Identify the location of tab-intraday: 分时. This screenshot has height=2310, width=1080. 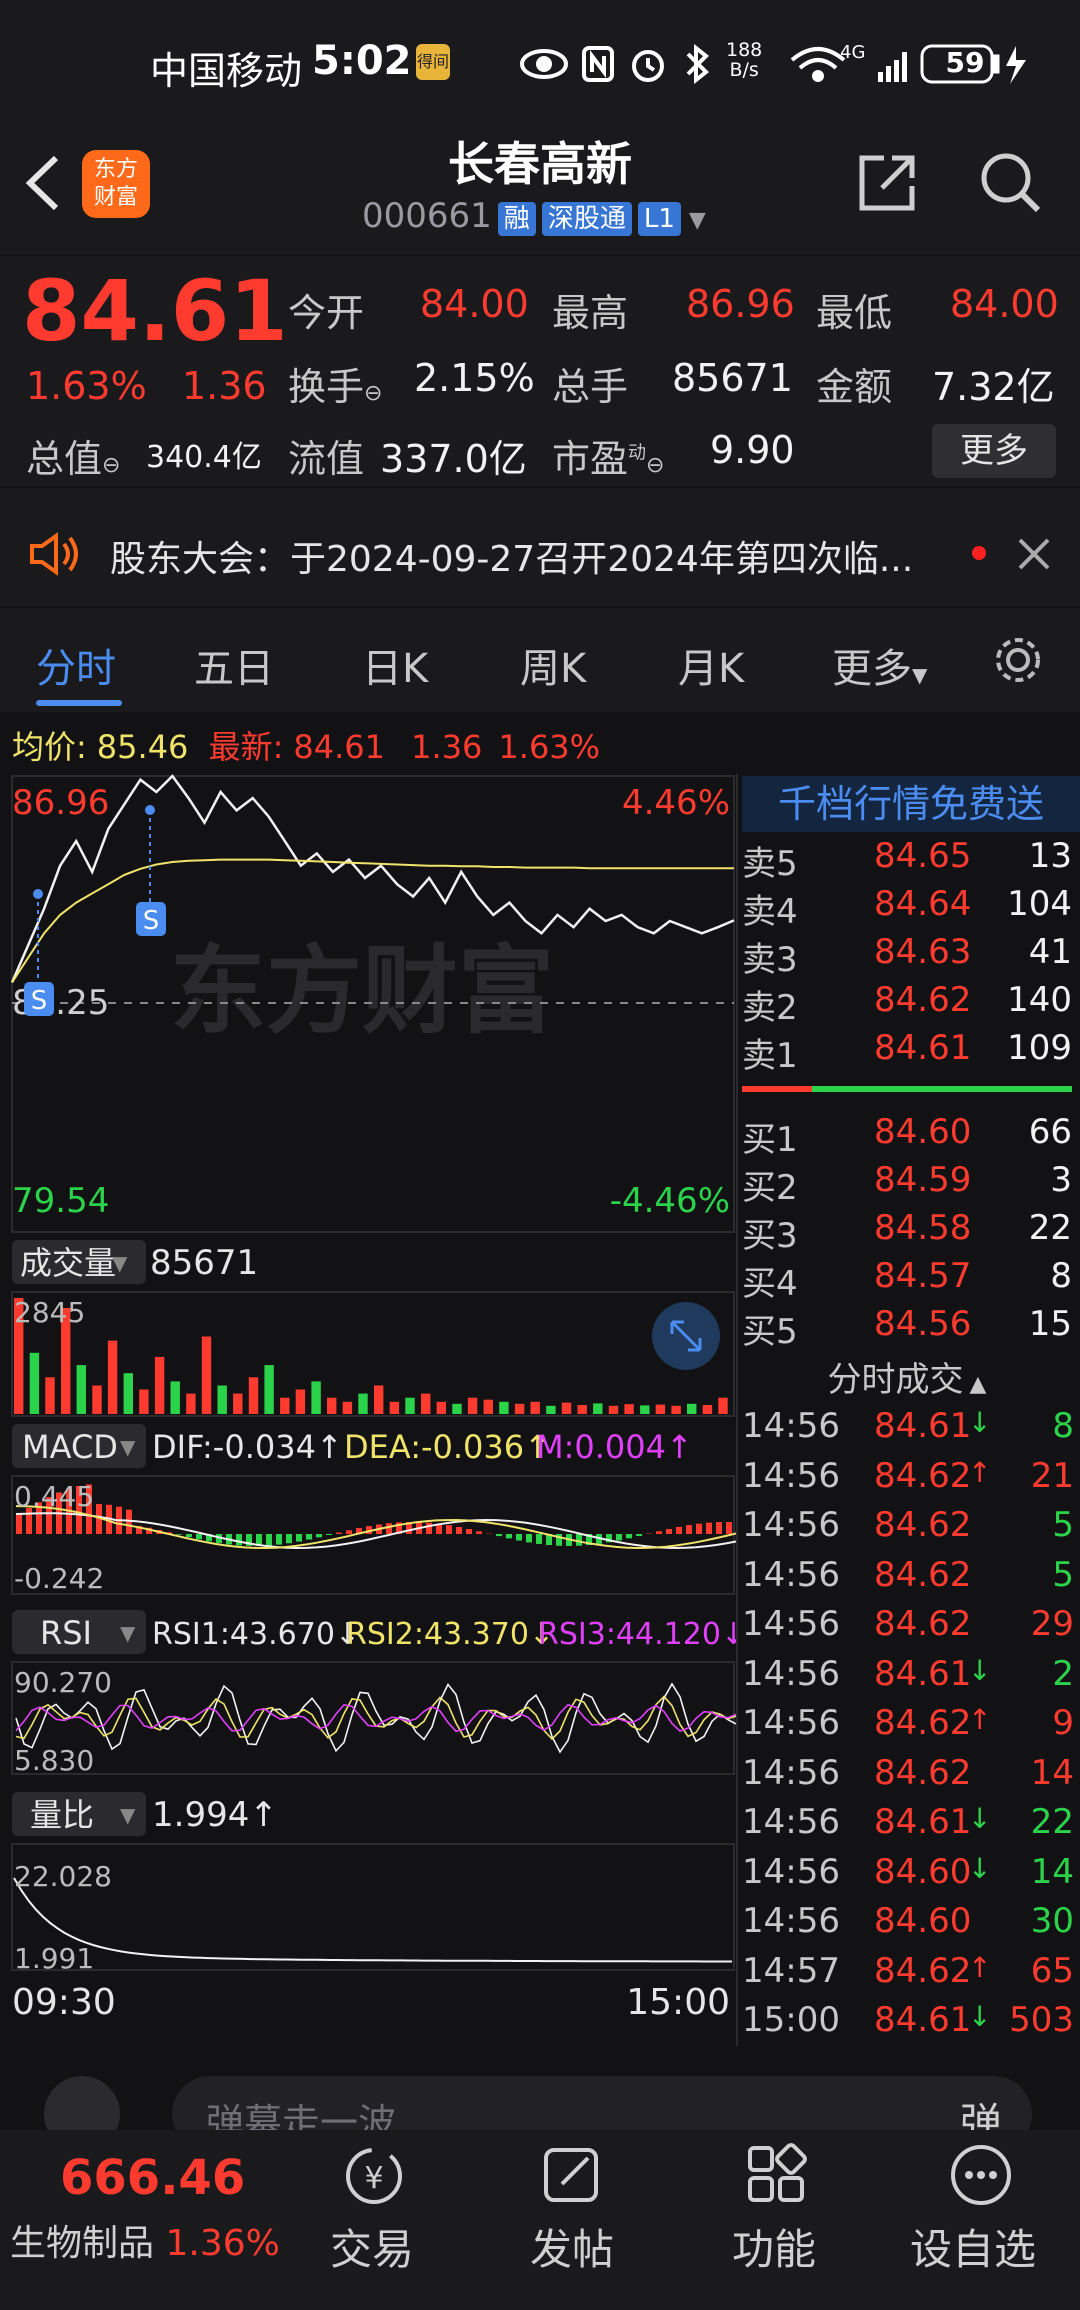
(76, 665).